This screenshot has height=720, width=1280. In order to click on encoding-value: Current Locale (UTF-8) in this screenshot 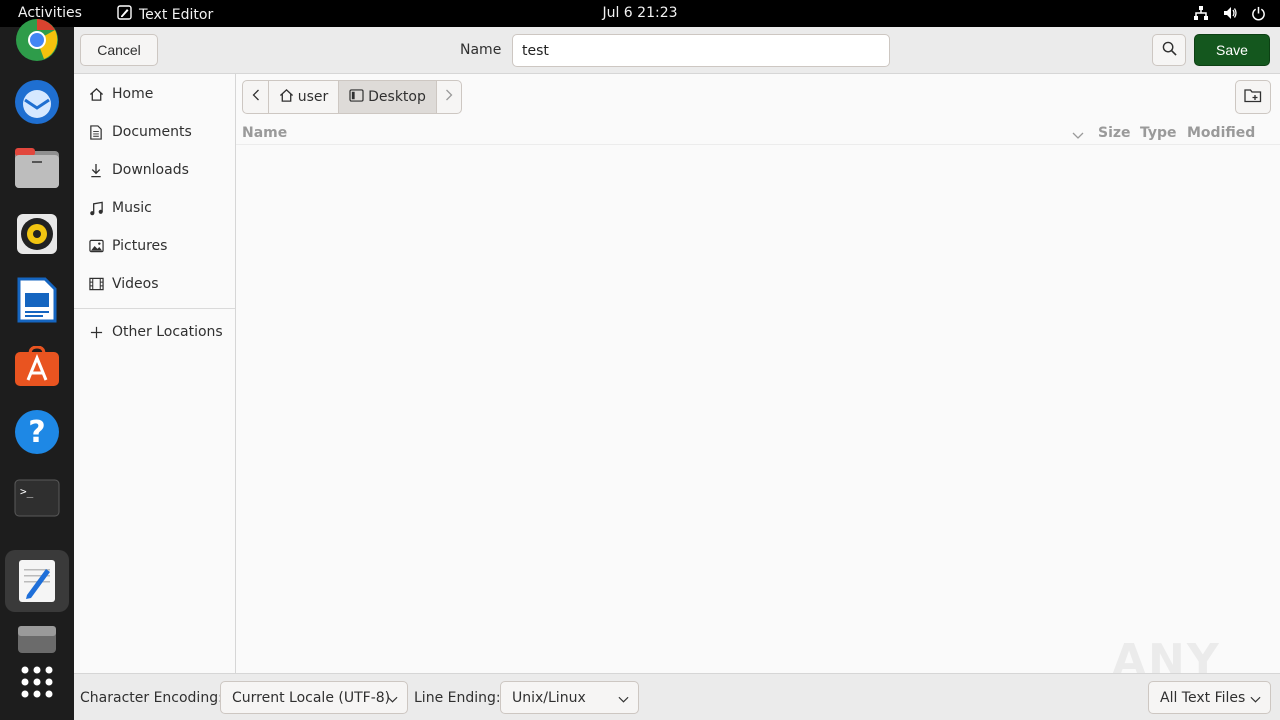, I will do `click(311, 697)`.